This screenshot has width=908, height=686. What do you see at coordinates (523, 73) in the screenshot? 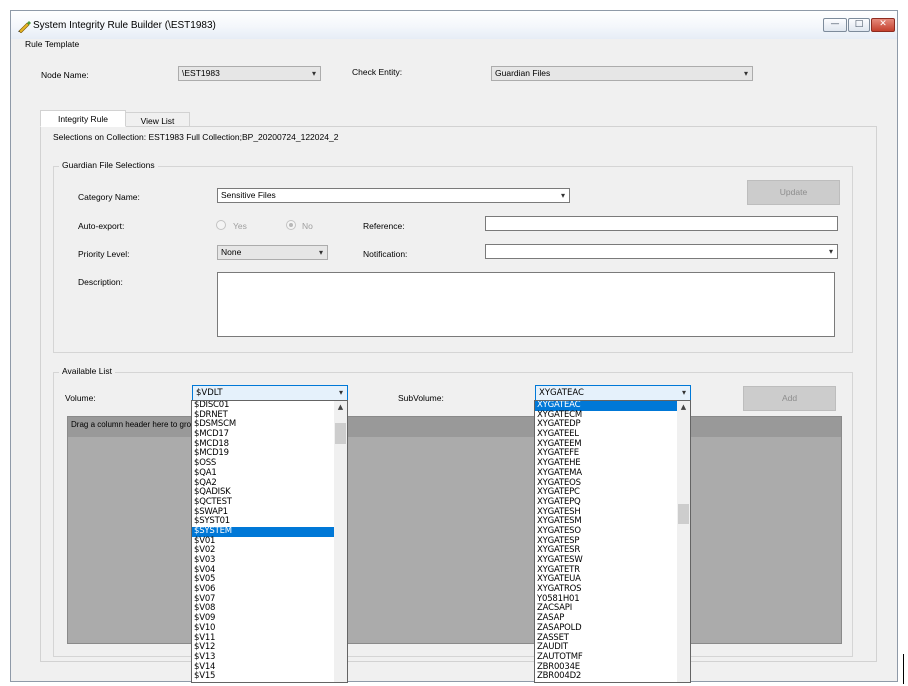
I see `check-entity-value: Guardian Files` at bounding box center [523, 73].